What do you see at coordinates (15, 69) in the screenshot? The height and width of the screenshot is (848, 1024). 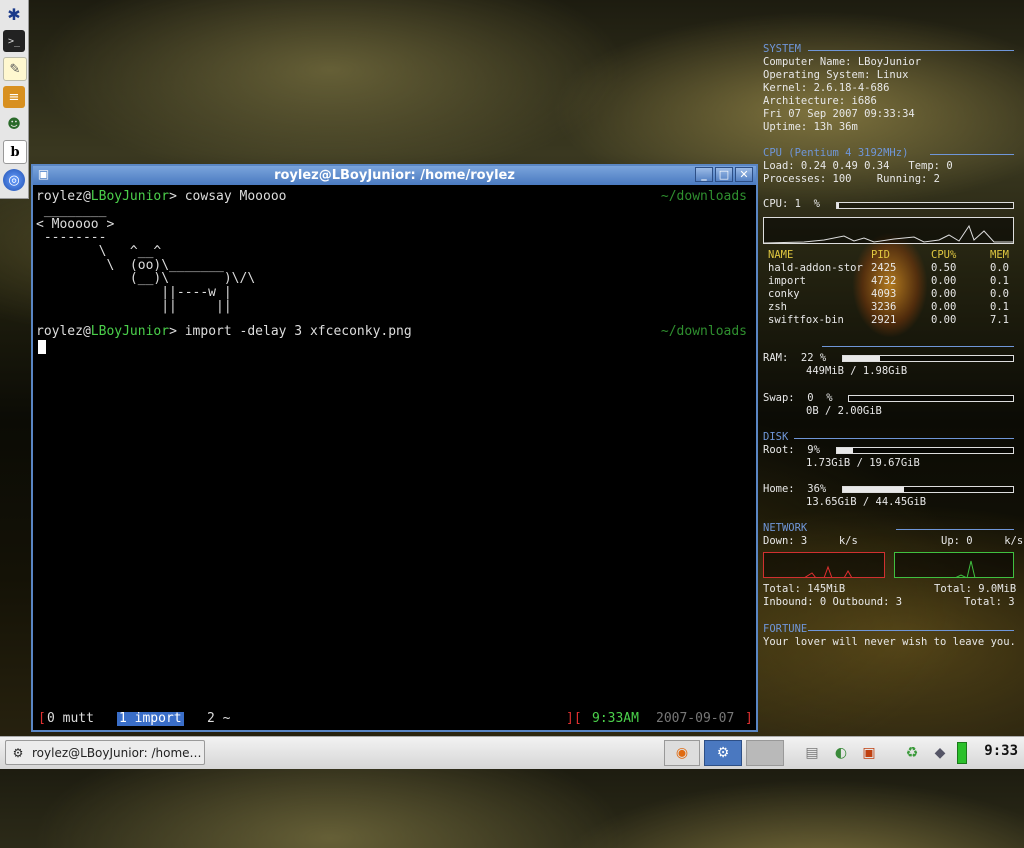 I see `text-editor-icon: ✎` at bounding box center [15, 69].